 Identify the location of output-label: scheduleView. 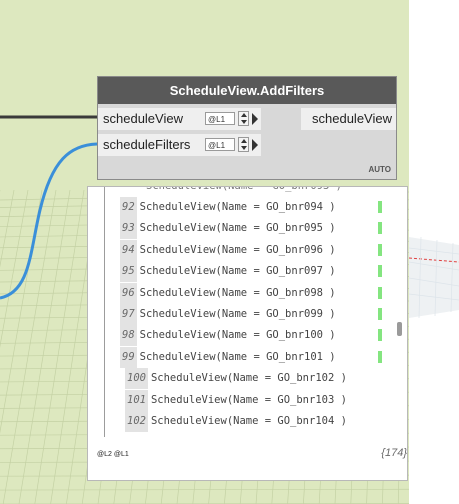
(352, 118).